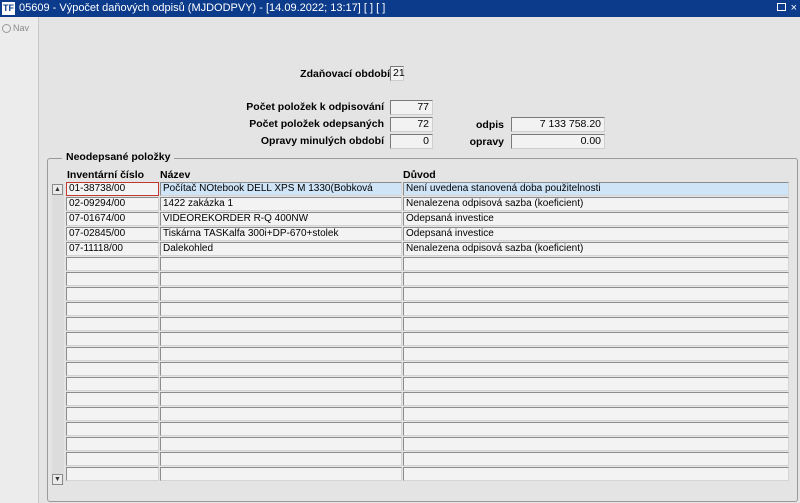 This screenshot has width=800, height=503. I want to click on inventory-number-cell: 07-02845/00, so click(112, 234).